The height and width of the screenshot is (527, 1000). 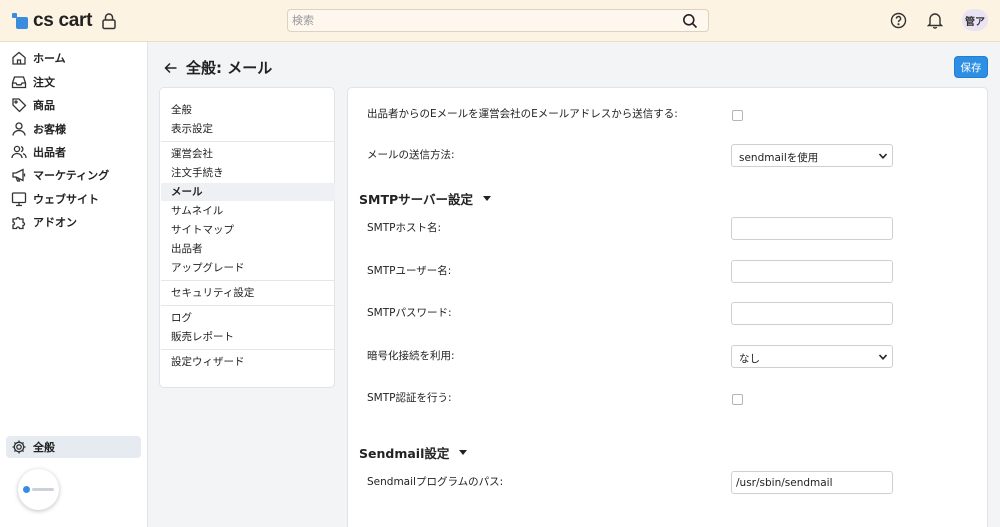 I want to click on smtp-user-input, so click(x=812, y=271).